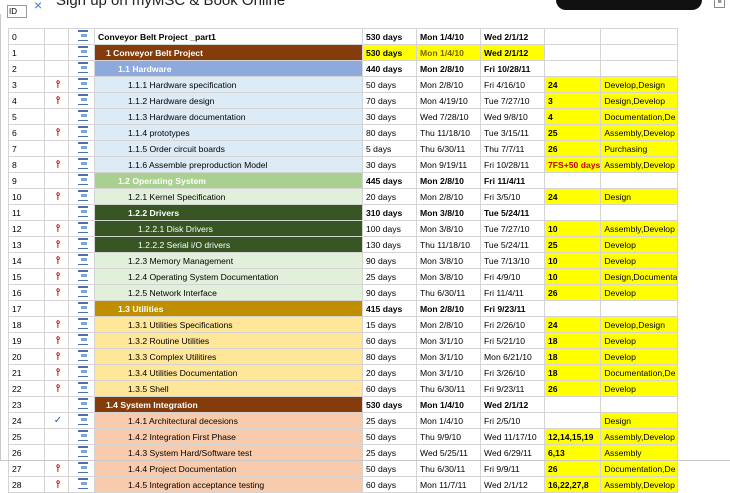 The width and height of the screenshot is (730, 493). What do you see at coordinates (389, 324) in the screenshot?
I see `duration: 15 days` at bounding box center [389, 324].